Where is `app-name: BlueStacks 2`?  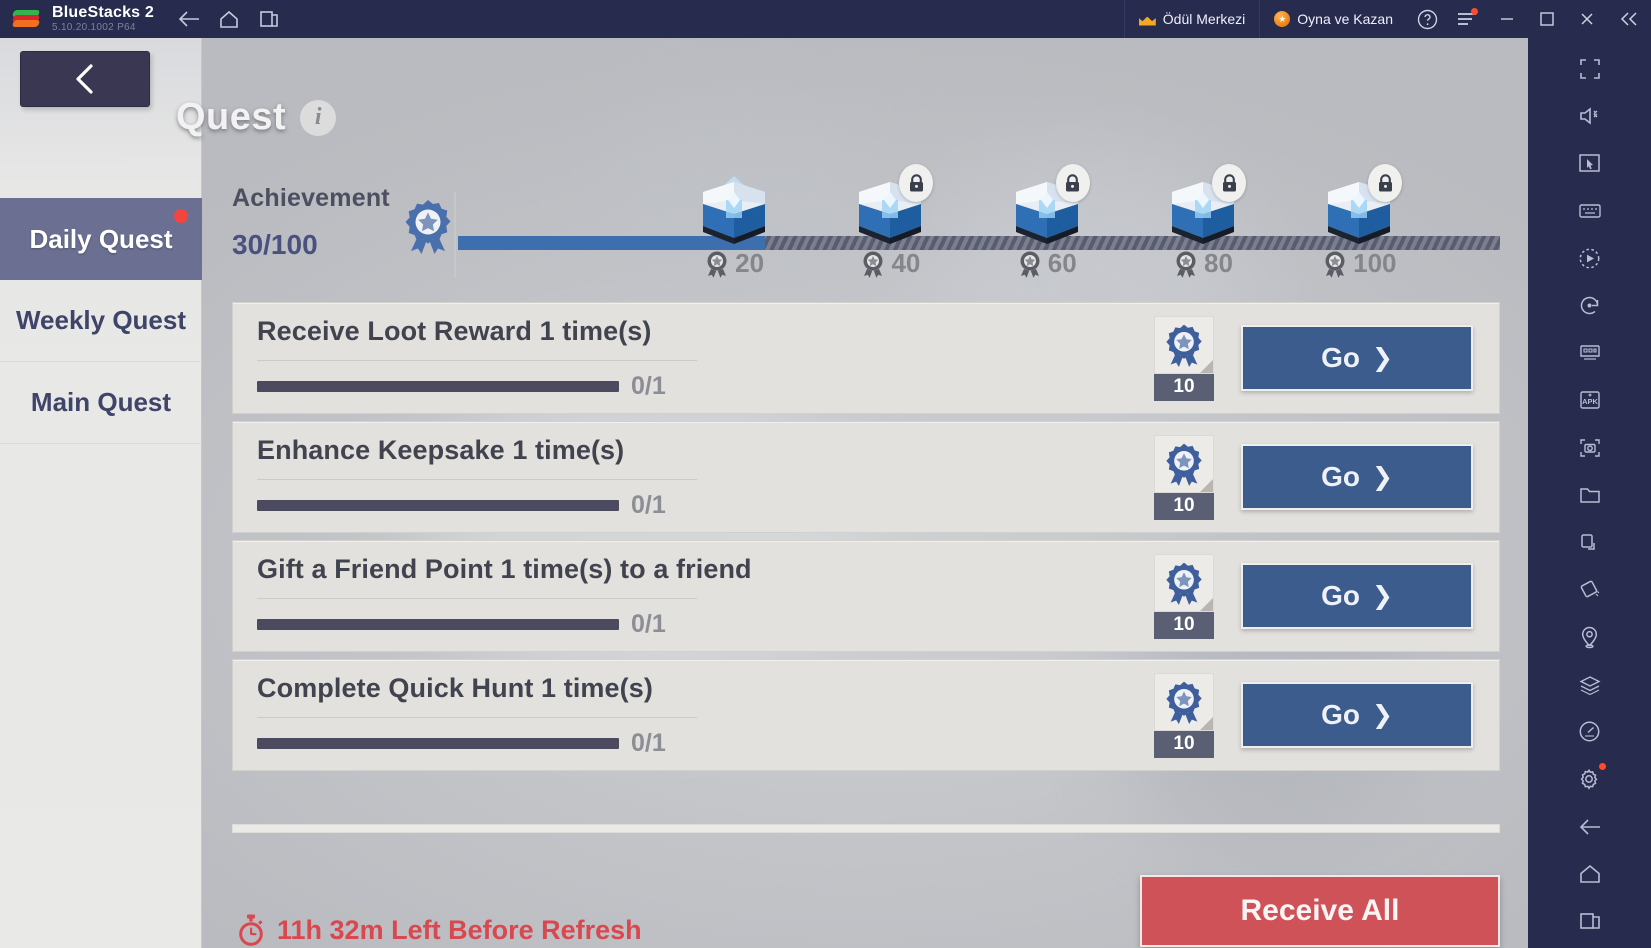 app-name: BlueStacks 2 is located at coordinates (103, 12).